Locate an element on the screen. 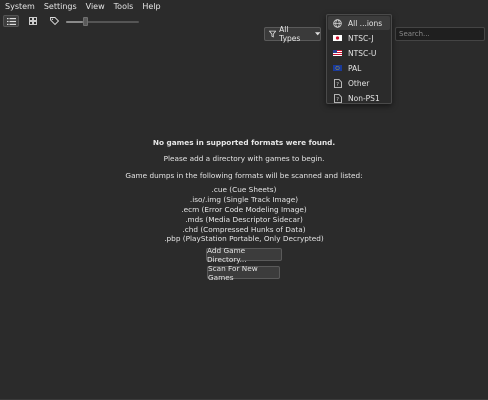  menu-system: System is located at coordinates (19, 6).